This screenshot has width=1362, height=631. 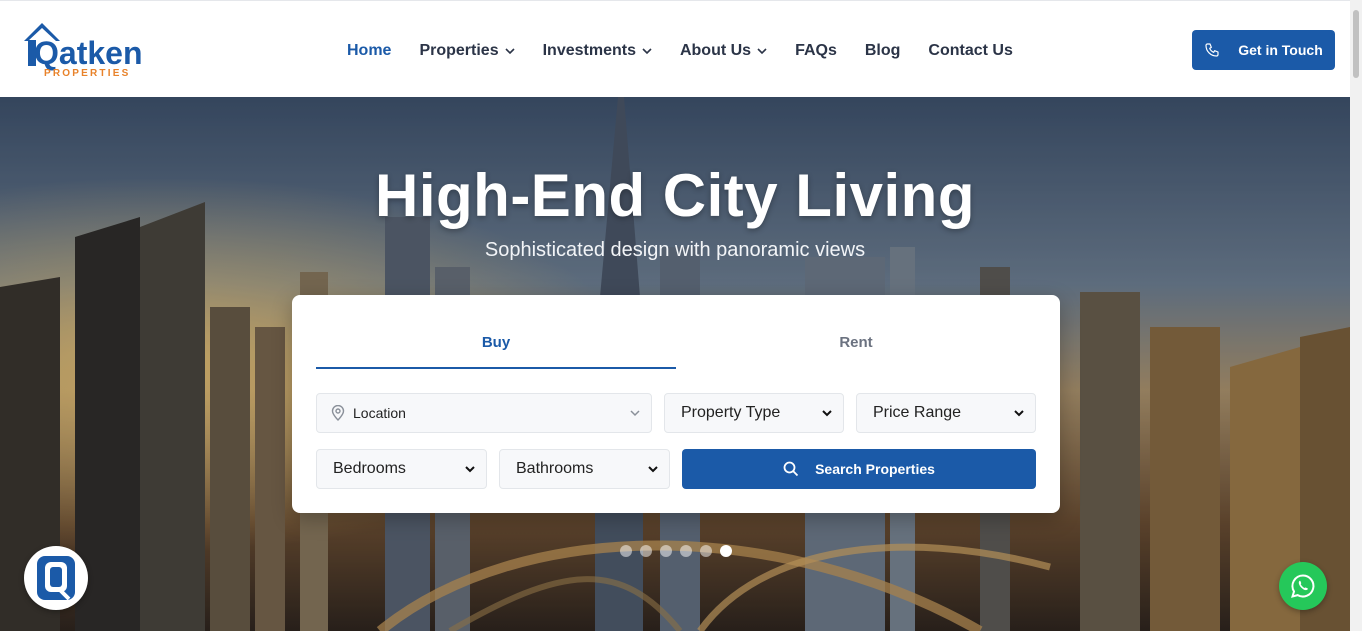 What do you see at coordinates (379, 413) in the screenshot?
I see `location-placeholder: Location` at bounding box center [379, 413].